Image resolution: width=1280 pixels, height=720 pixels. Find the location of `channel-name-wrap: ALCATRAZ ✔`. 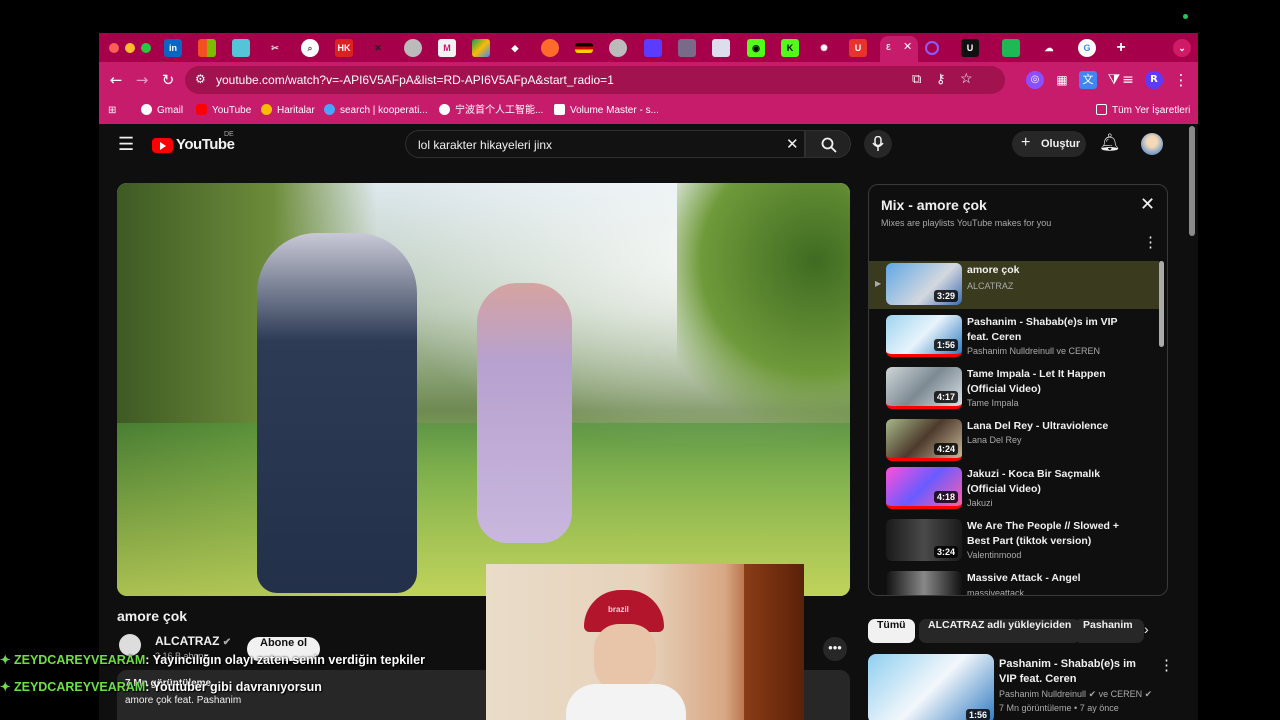

channel-name-wrap: ALCATRAZ ✔ is located at coordinates (193, 641).